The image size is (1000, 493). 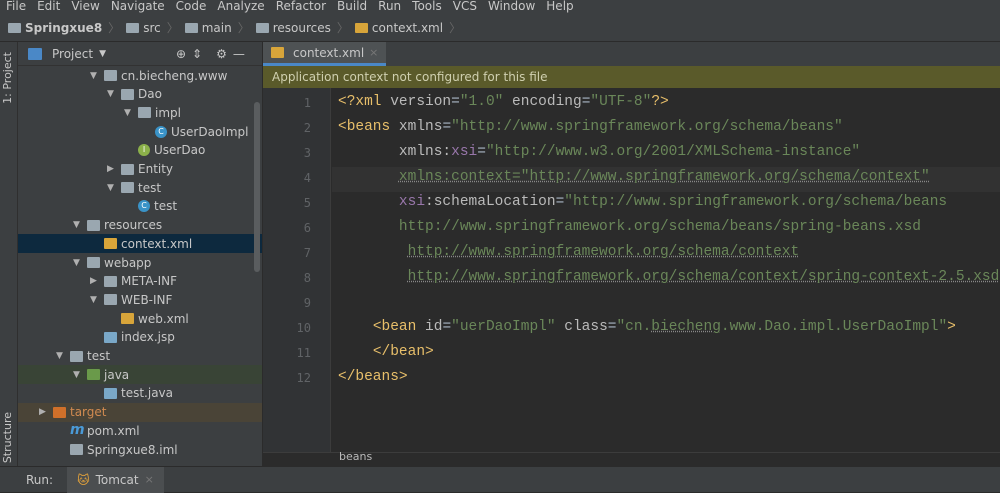 I want to click on tree-item: test.java, so click(x=140, y=393).